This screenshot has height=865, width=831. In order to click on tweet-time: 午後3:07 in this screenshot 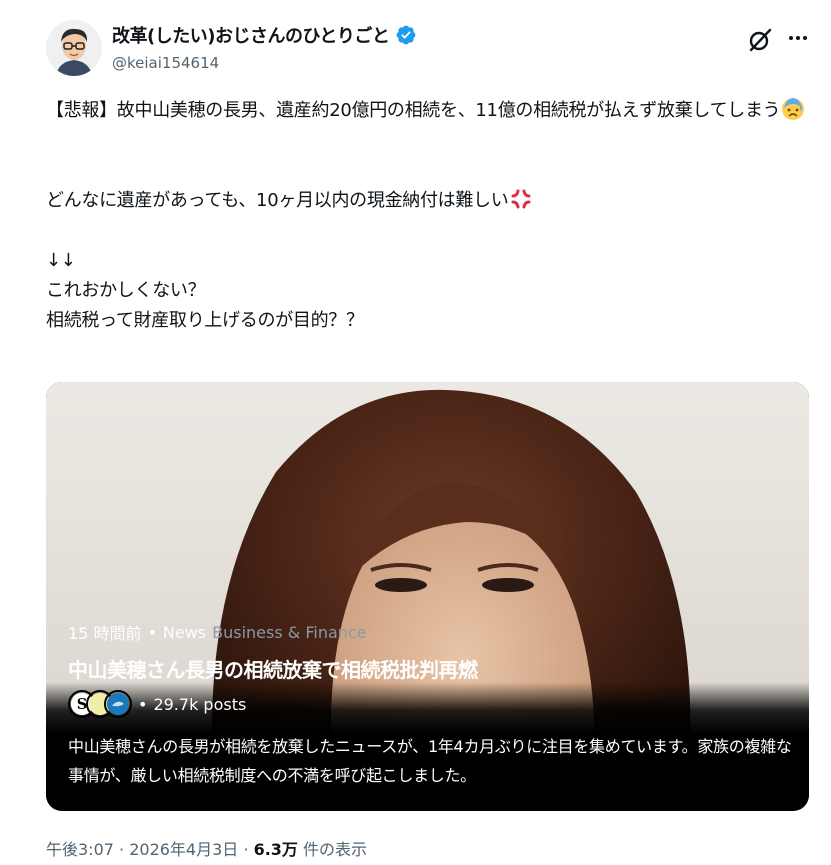, I will do `click(80, 849)`.